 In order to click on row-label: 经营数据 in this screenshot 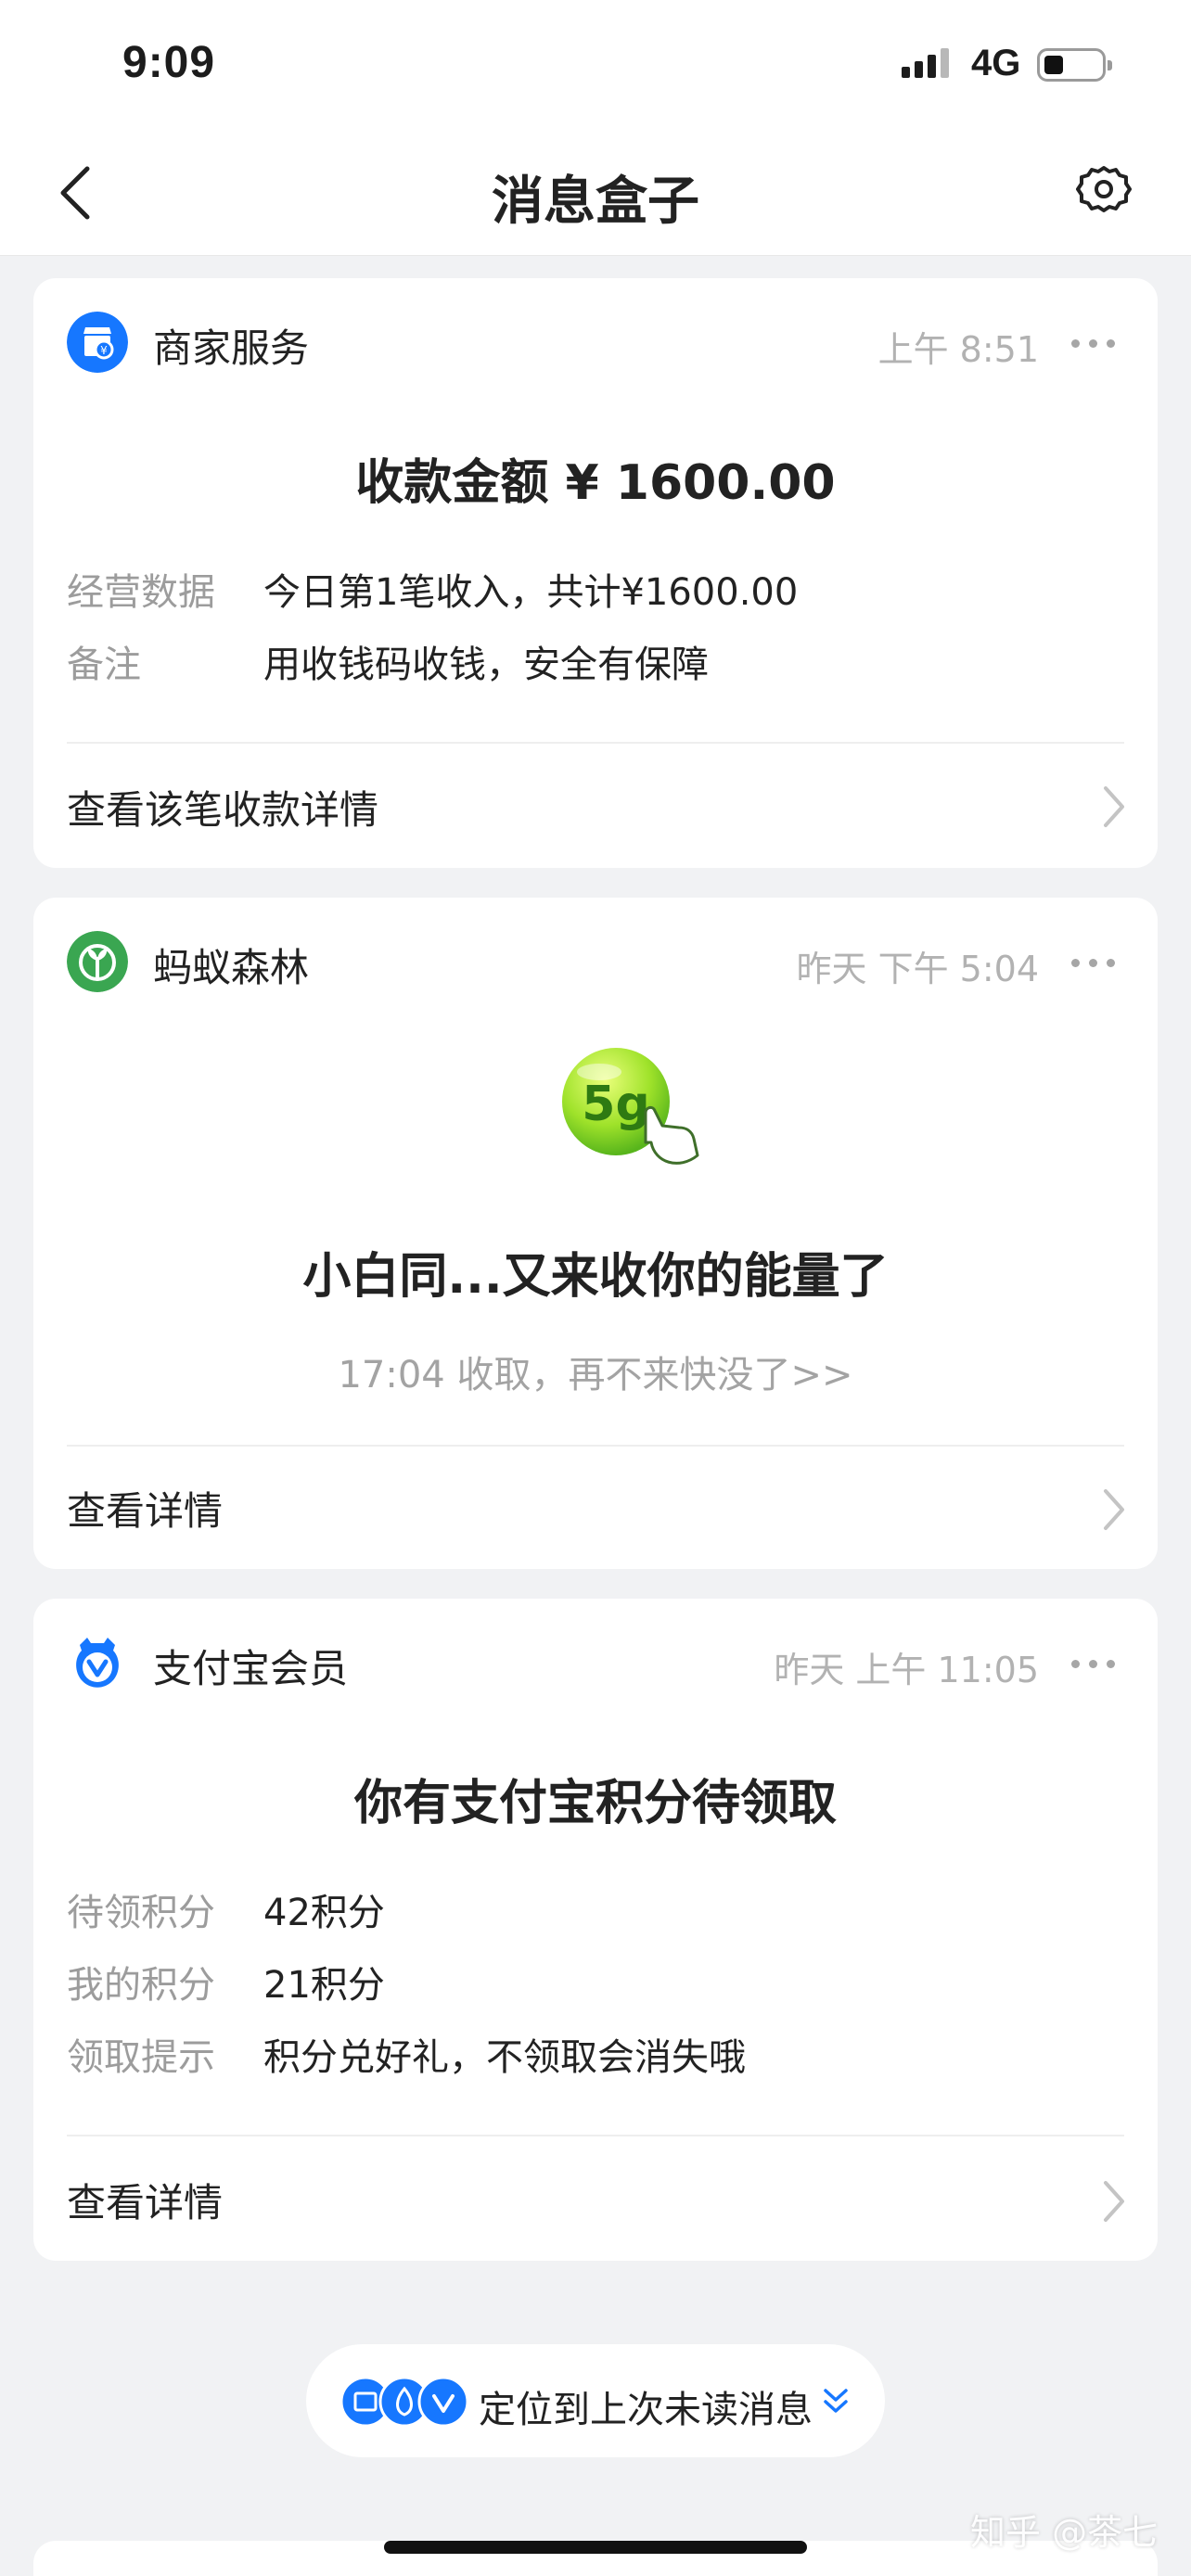, I will do `click(141, 592)`.